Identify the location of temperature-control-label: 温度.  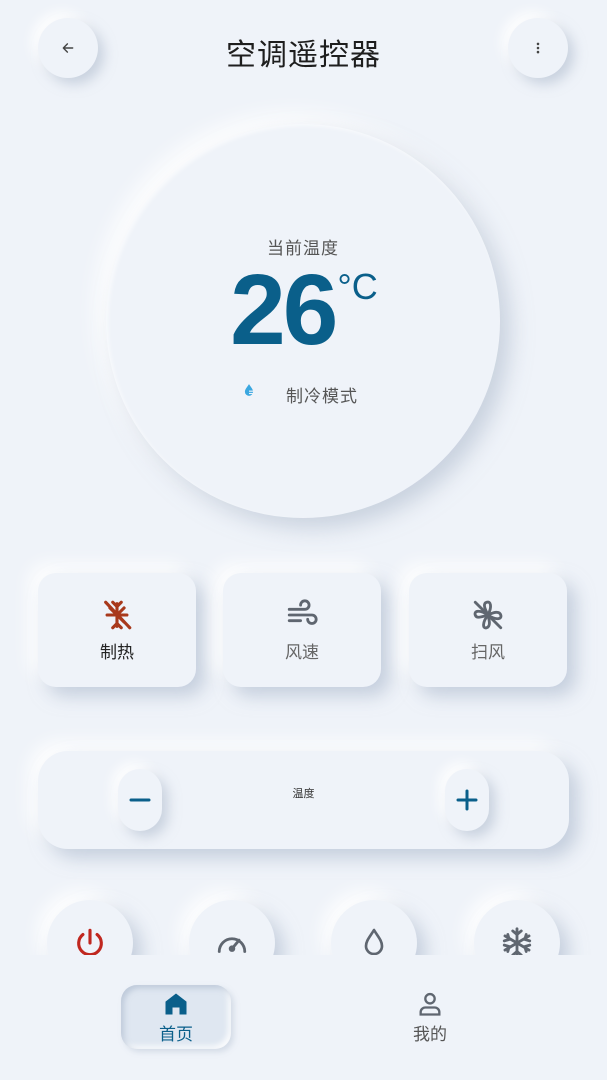
(303, 793).